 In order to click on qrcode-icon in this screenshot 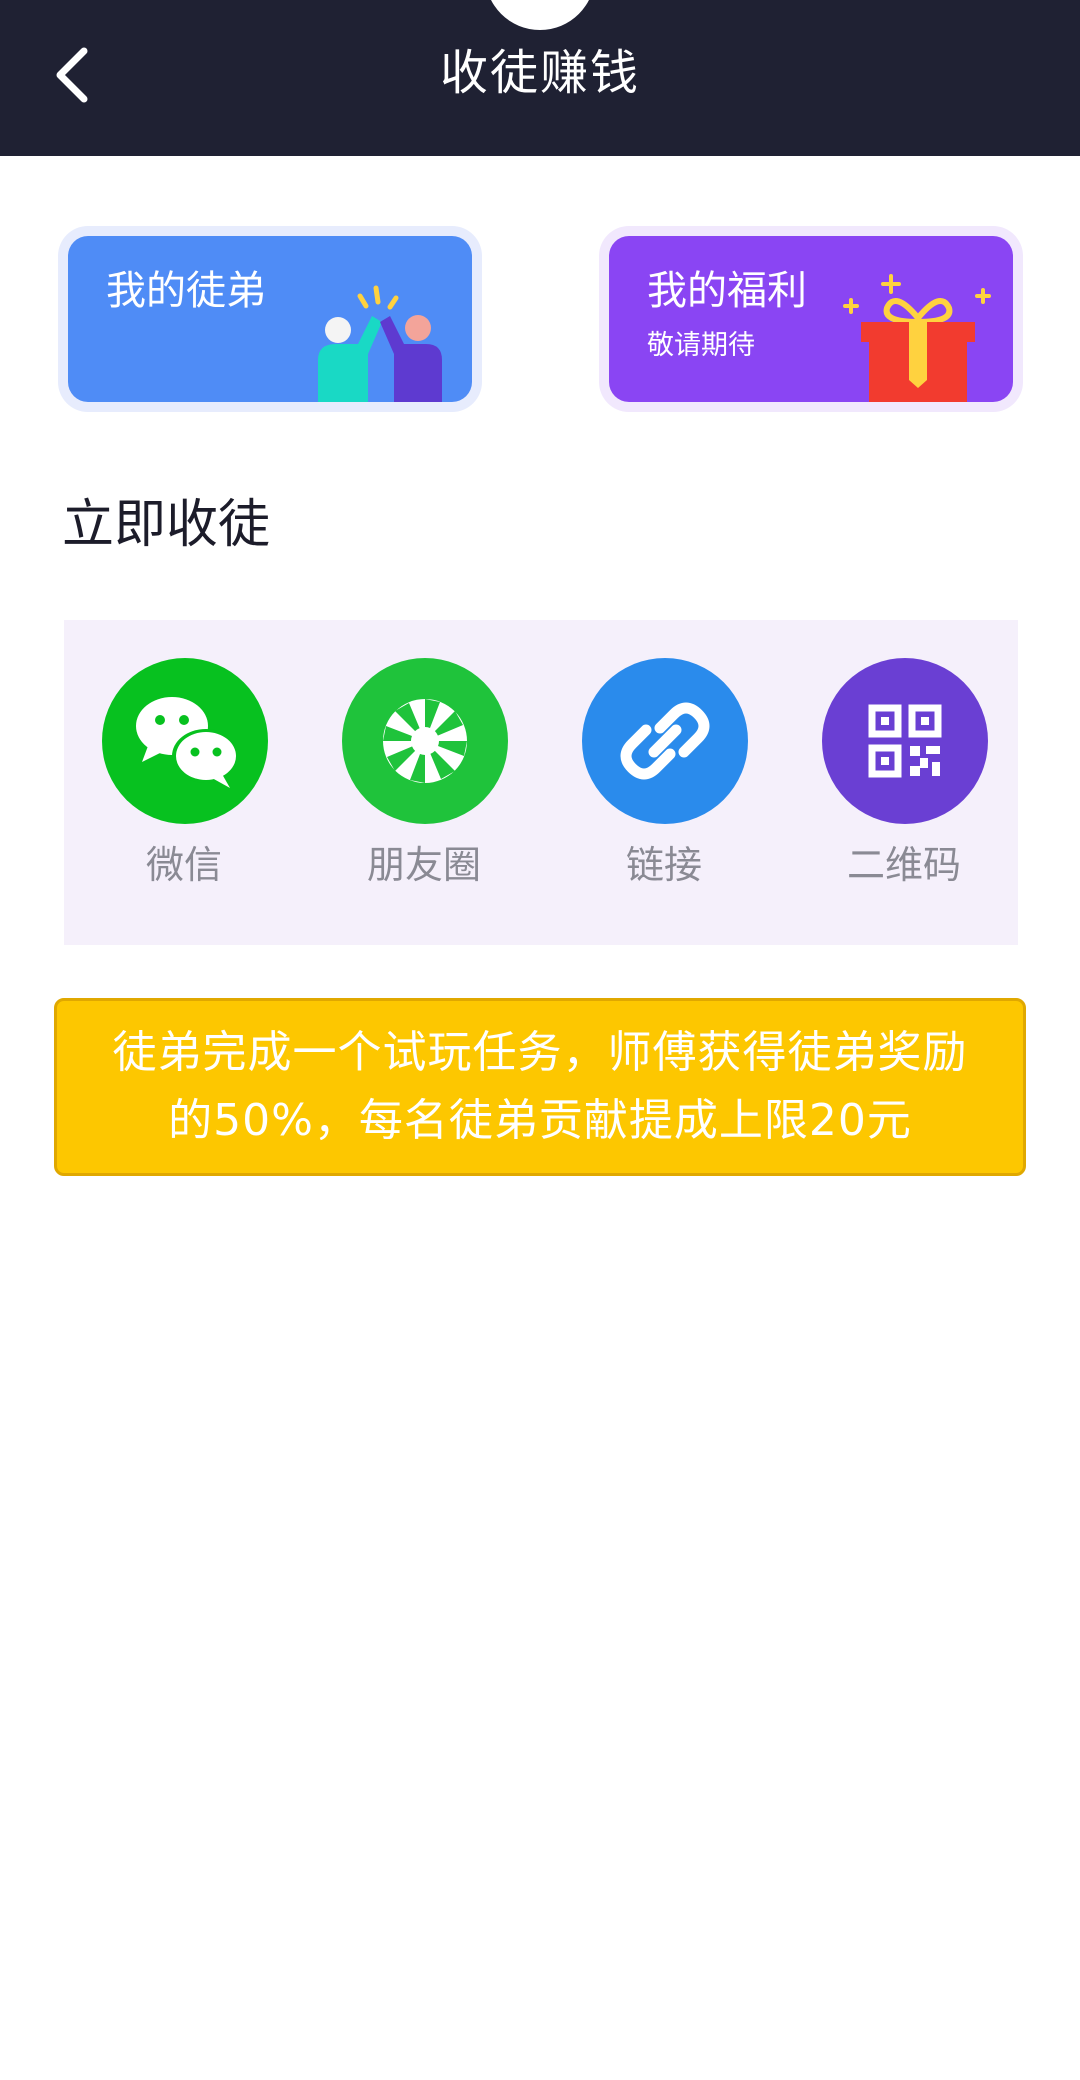, I will do `click(905, 741)`.